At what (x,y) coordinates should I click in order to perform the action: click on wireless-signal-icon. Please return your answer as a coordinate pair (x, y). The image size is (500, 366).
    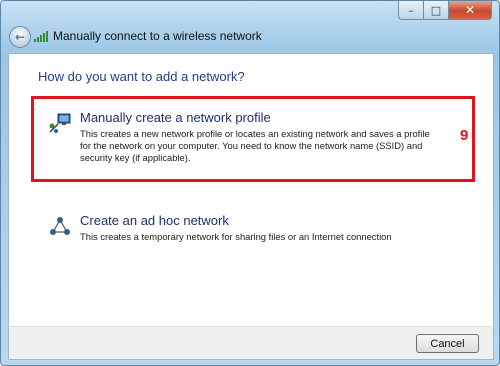
    Looking at the image, I should click on (41, 36).